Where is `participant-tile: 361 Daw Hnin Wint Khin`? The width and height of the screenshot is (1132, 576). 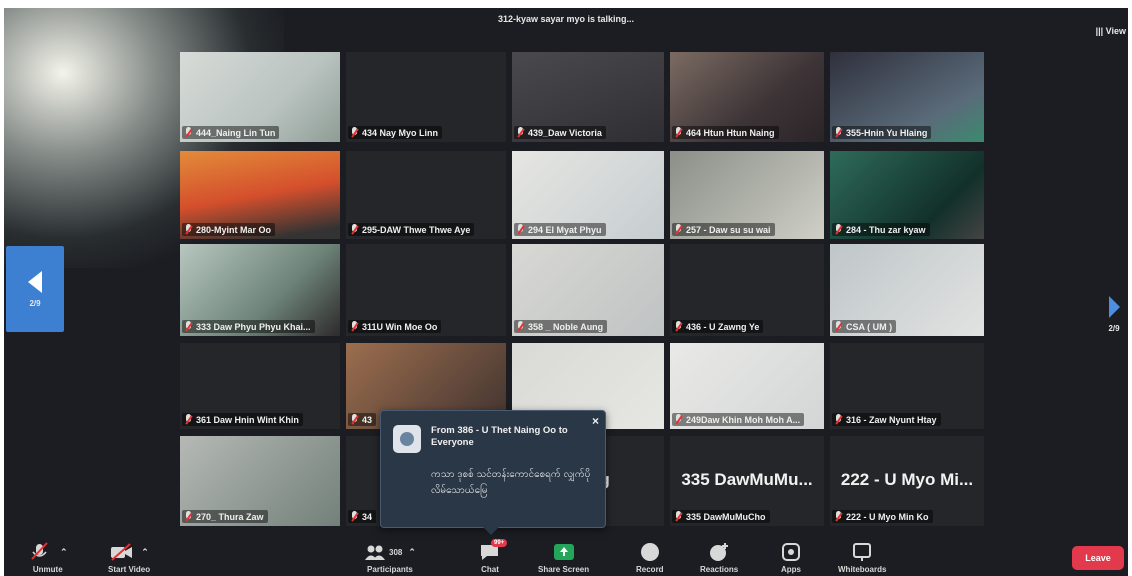
participant-tile: 361 Daw Hnin Wint Khin is located at coordinates (260, 386).